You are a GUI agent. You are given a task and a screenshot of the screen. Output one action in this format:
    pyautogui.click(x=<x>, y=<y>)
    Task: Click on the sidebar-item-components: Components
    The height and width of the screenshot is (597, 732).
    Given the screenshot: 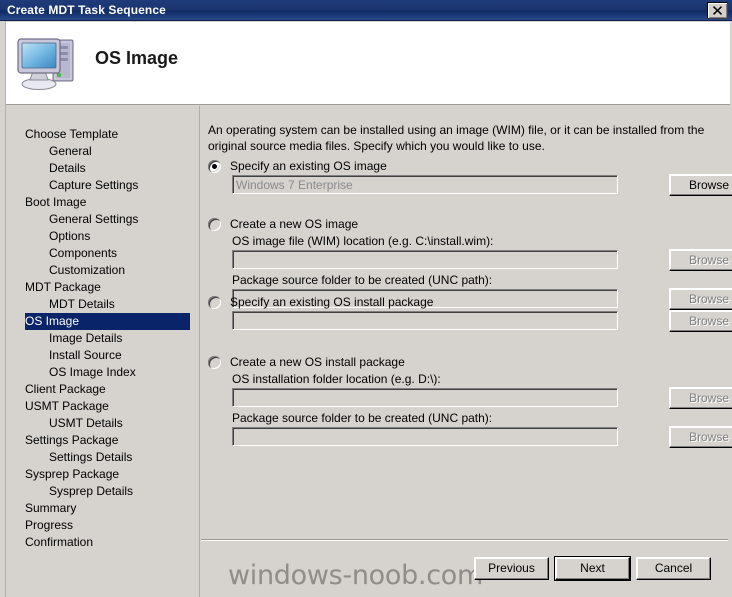 What is the action you would take?
    pyautogui.click(x=103, y=253)
    